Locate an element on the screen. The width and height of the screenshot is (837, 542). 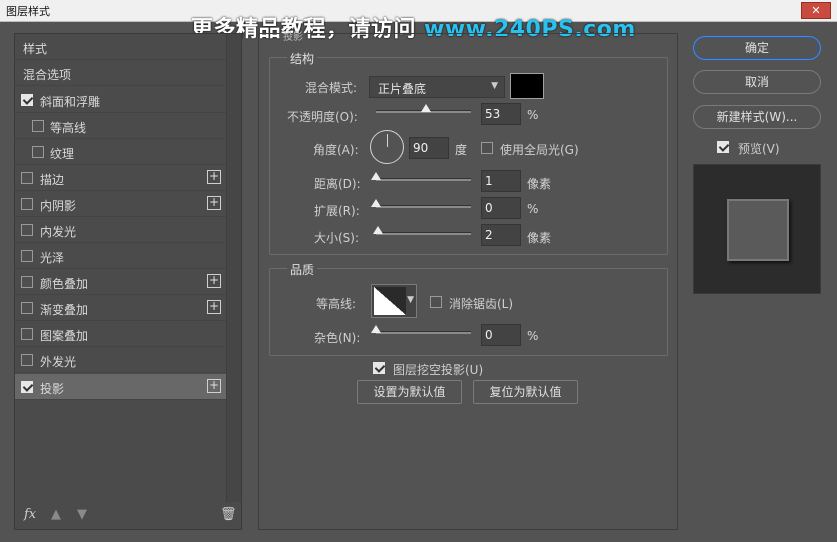
size-slider-thumb is located at coordinates (378, 230).